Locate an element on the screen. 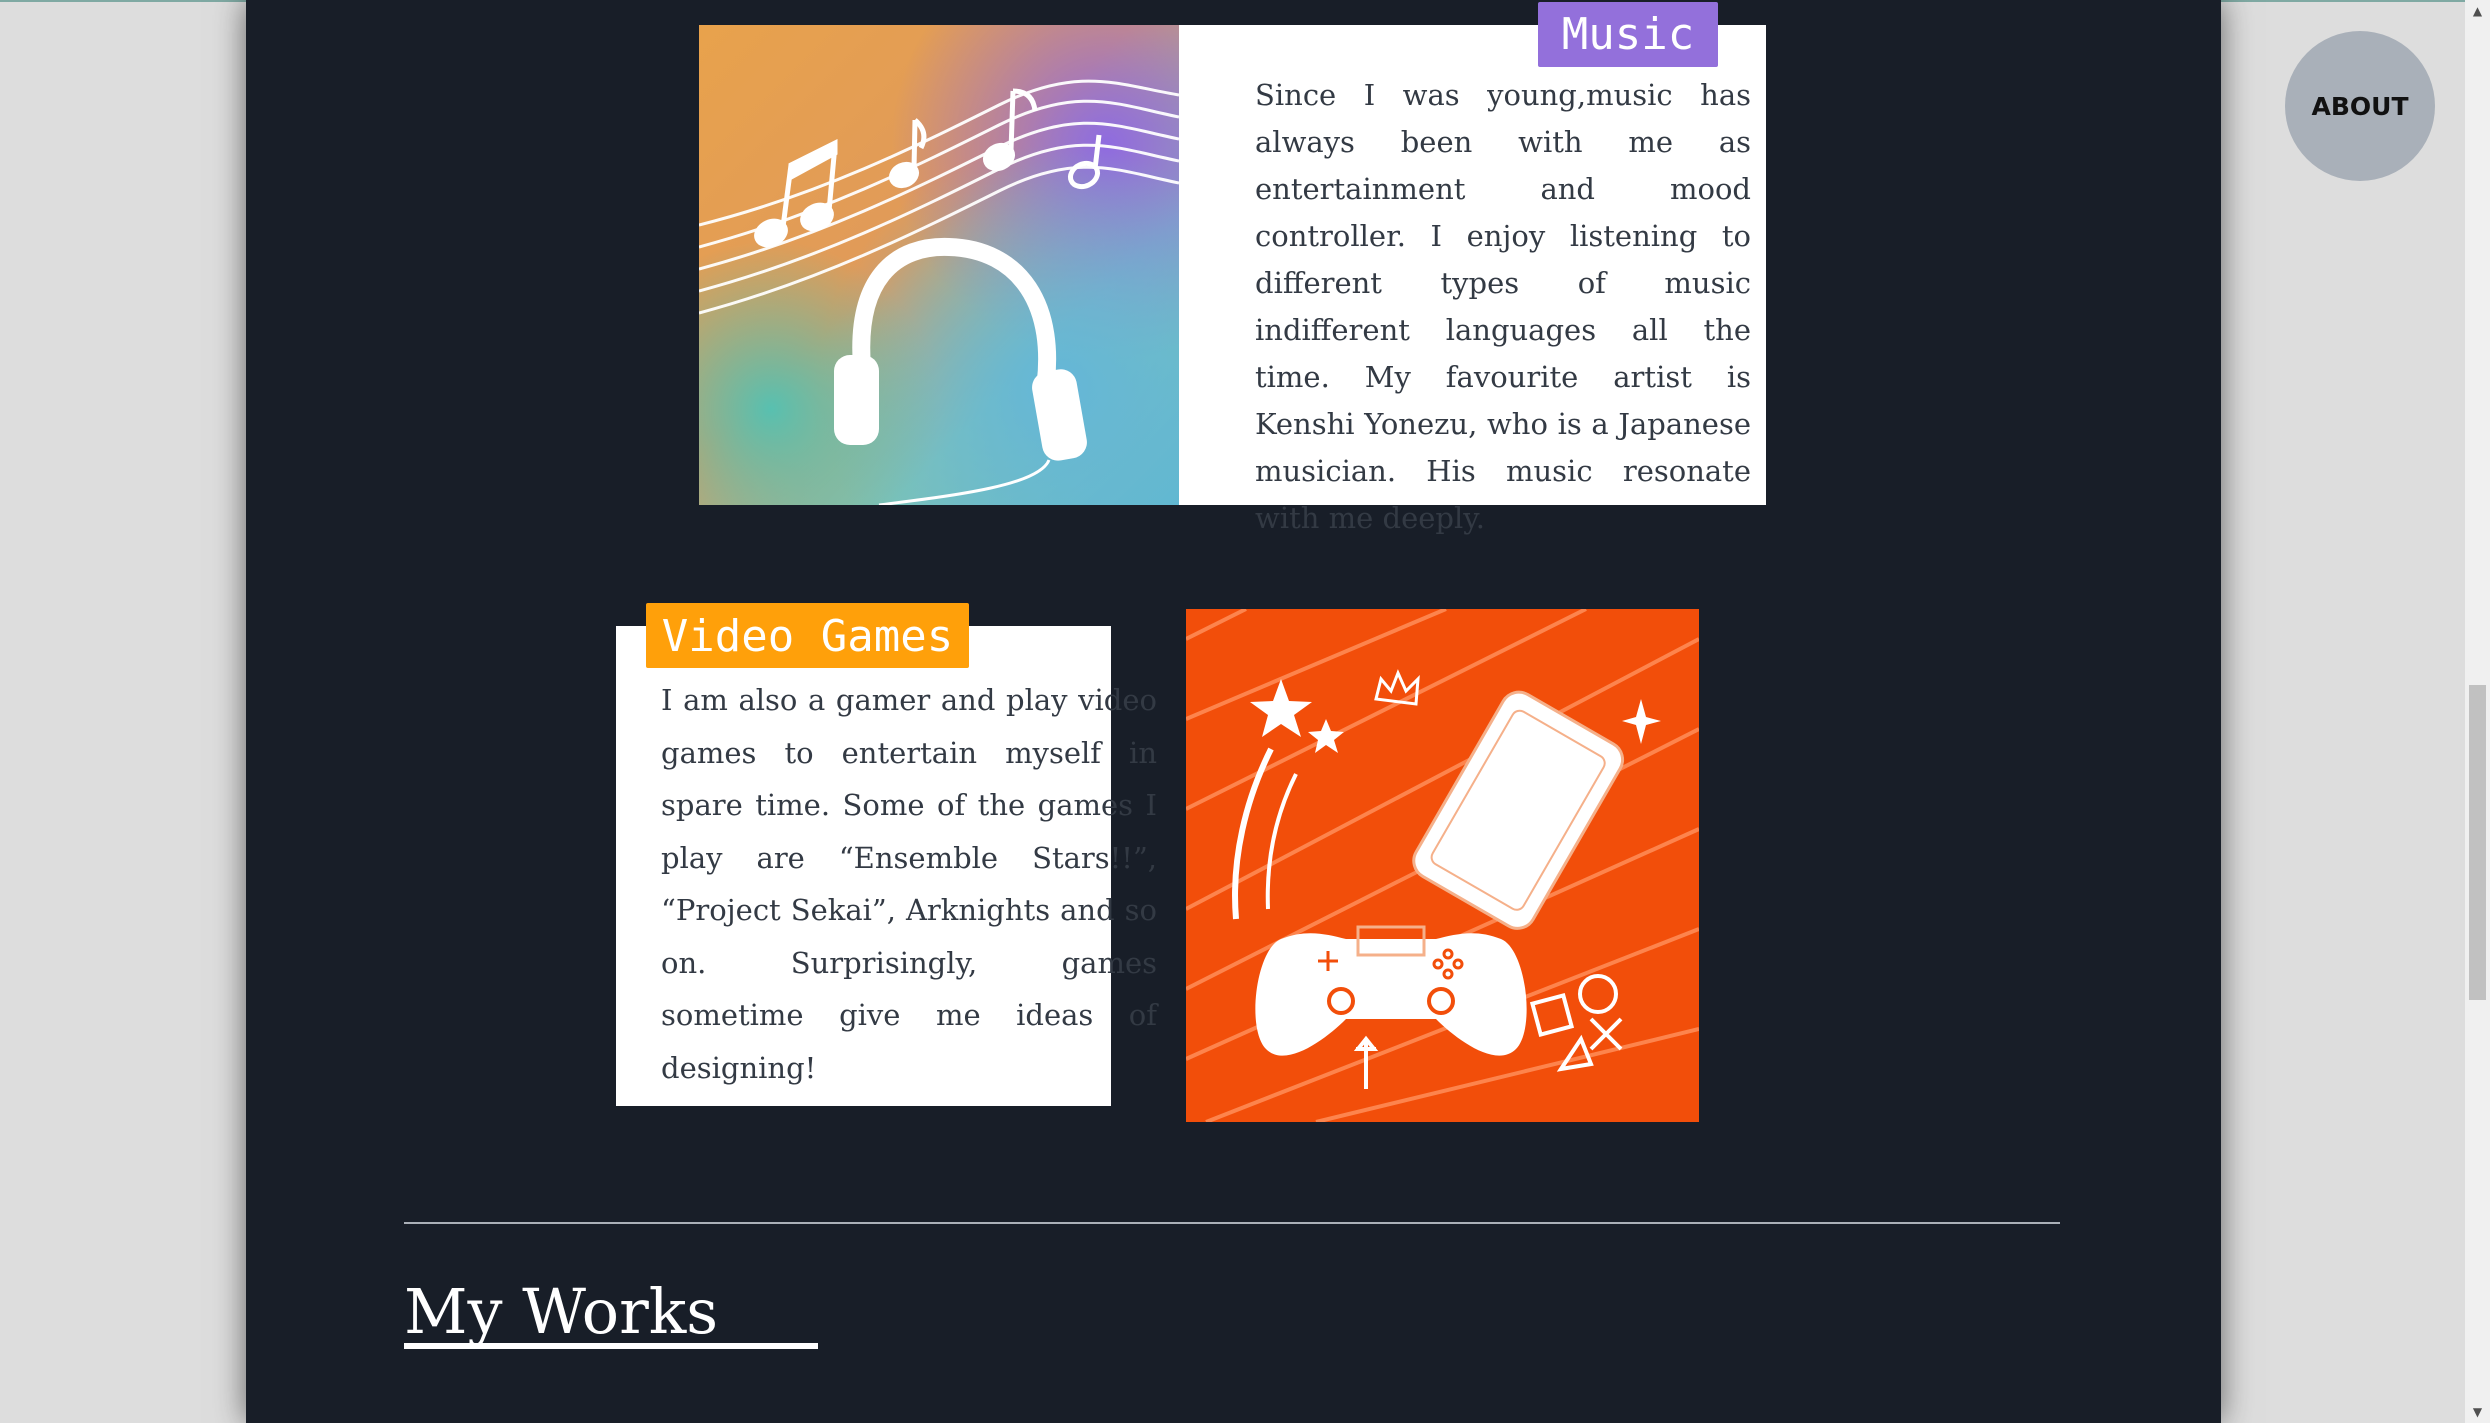 This screenshot has width=2490, height=1423. headphones-icon is located at coordinates (939, 265).